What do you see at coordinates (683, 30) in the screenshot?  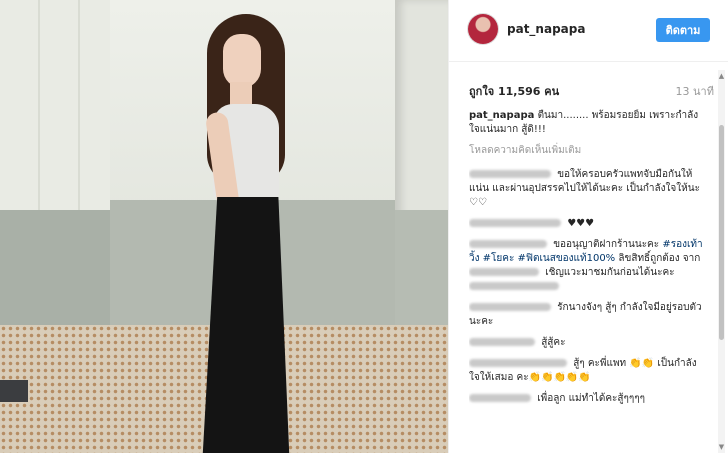 I see `follow-button: ติดตาม` at bounding box center [683, 30].